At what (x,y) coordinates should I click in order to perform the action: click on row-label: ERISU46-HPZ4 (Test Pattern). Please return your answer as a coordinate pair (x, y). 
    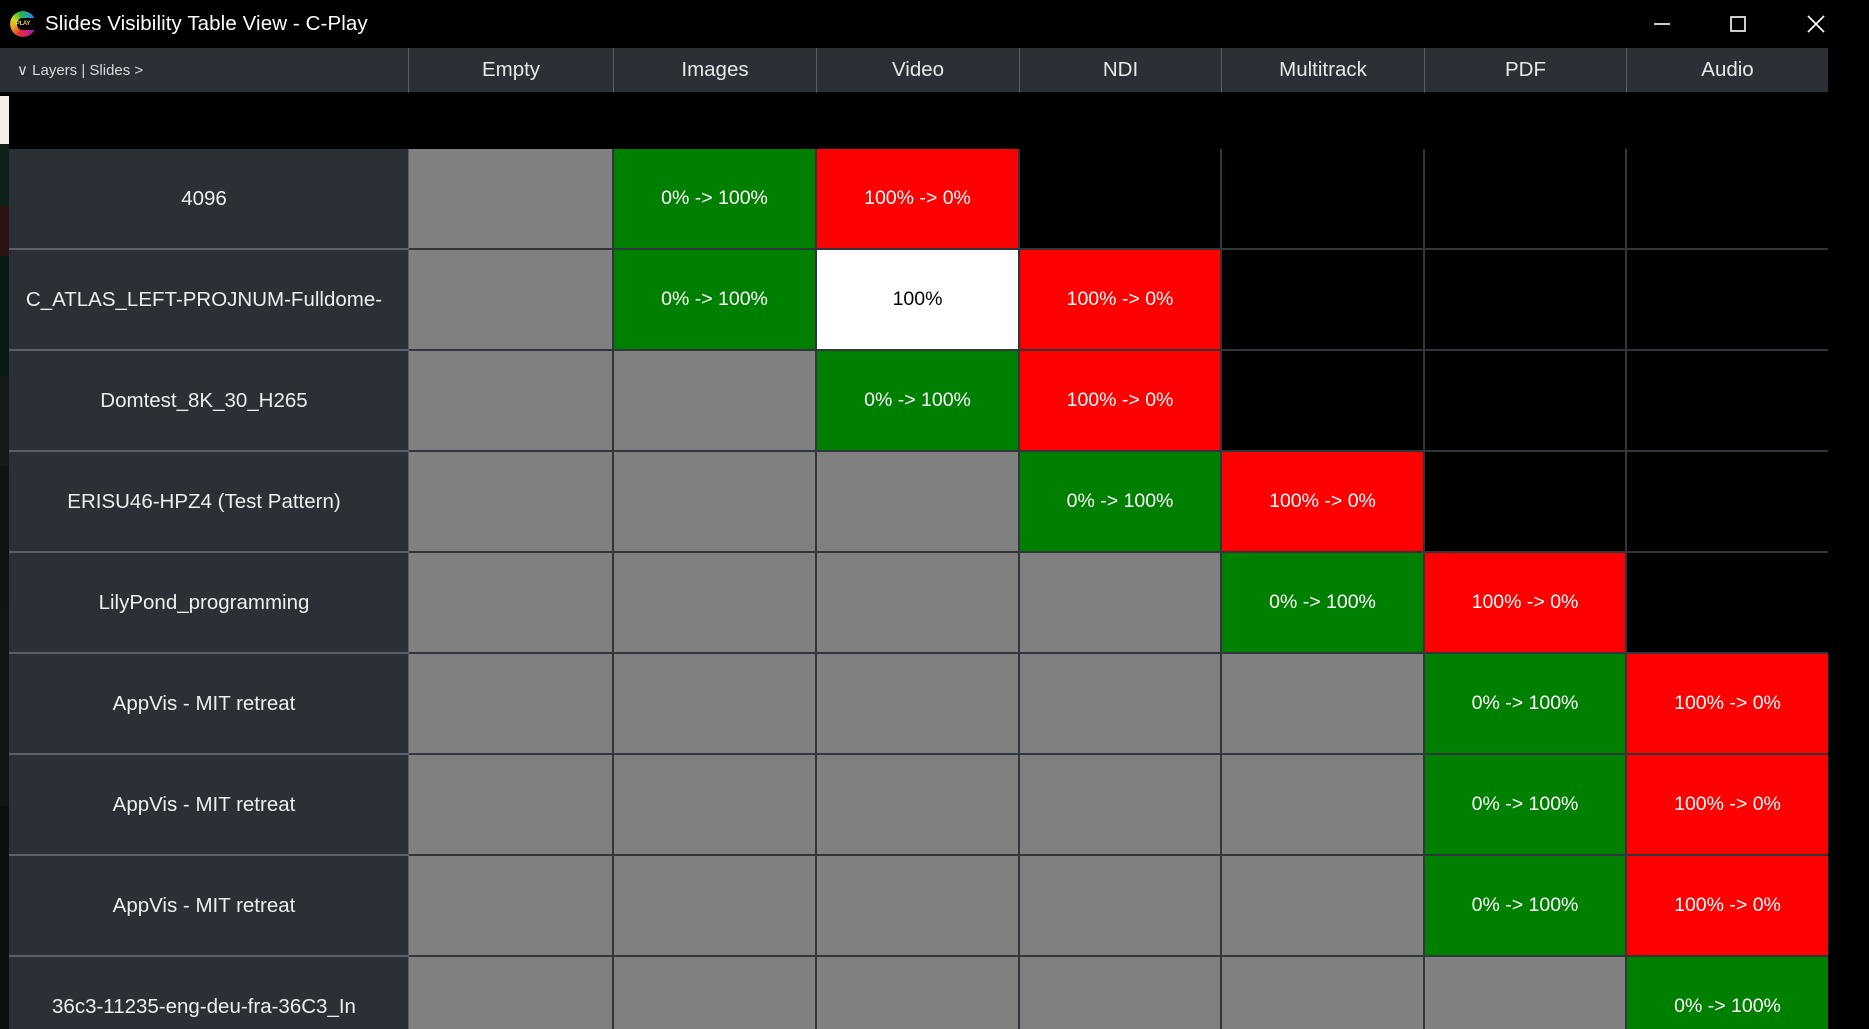
    Looking at the image, I should click on (204, 502).